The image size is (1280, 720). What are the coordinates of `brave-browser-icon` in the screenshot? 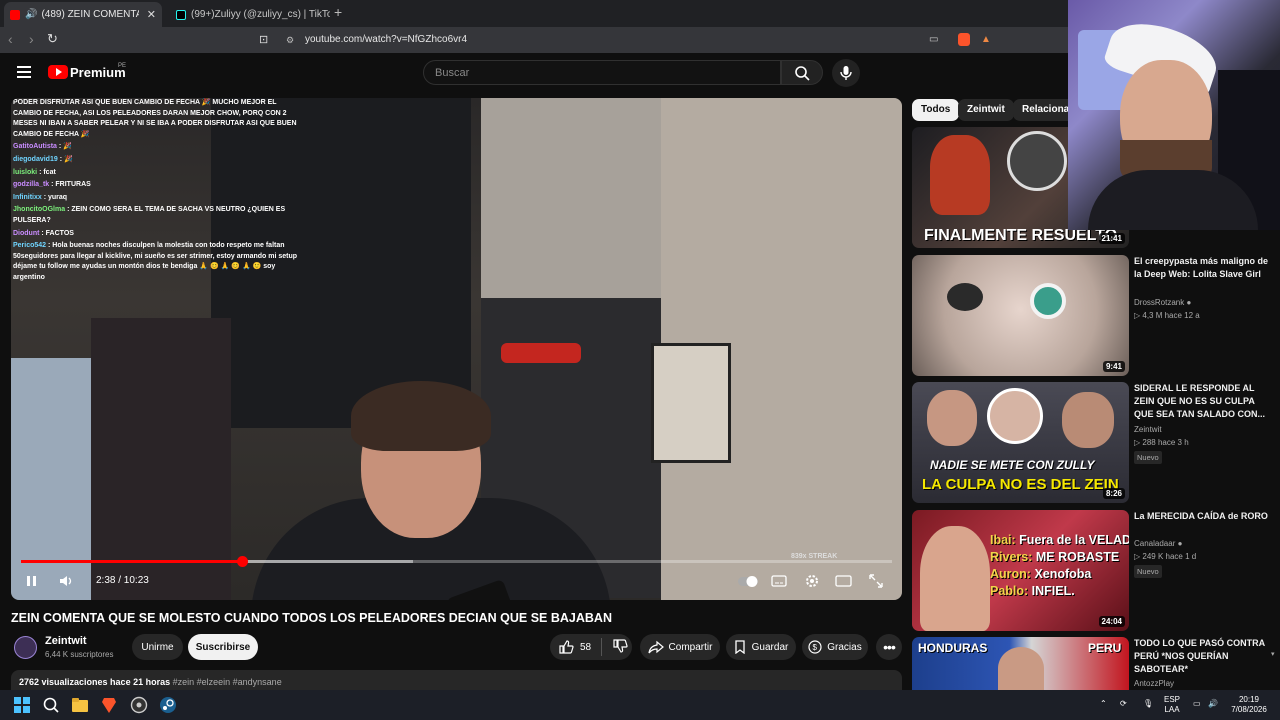 It's located at (109, 705).